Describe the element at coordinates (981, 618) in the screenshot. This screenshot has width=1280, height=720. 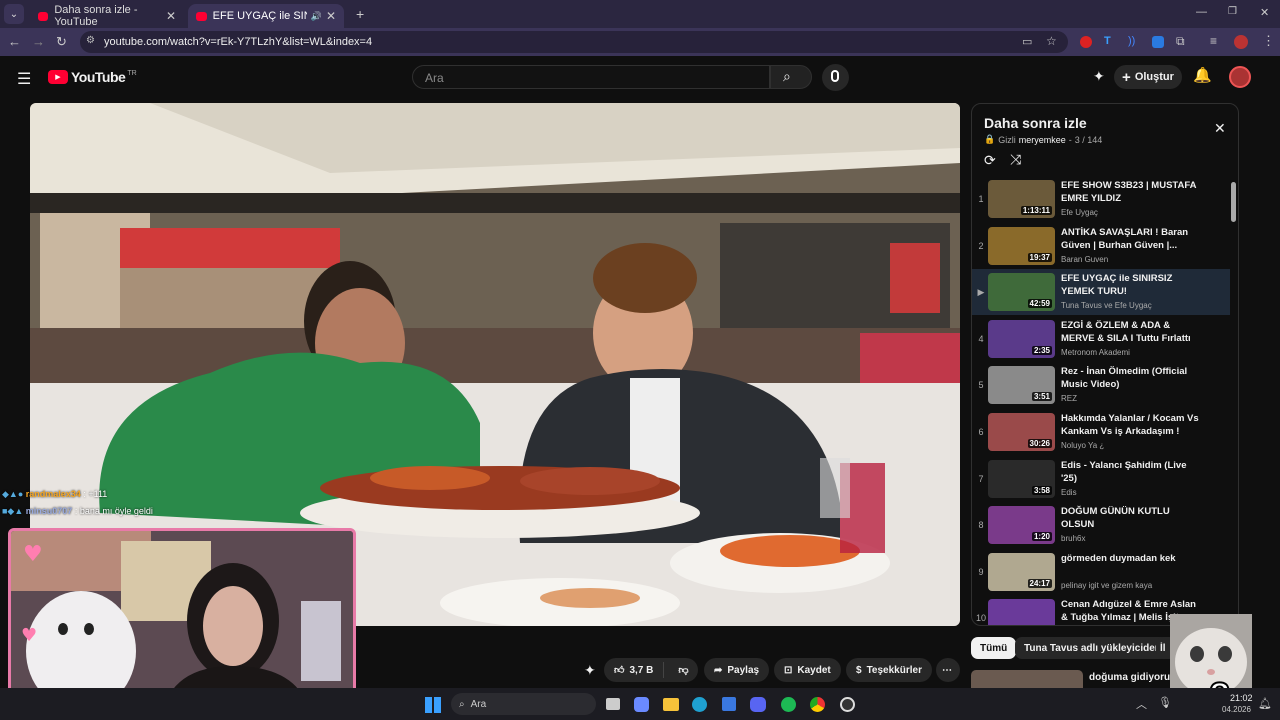
I see `playlist-item-index: 10` at that location.